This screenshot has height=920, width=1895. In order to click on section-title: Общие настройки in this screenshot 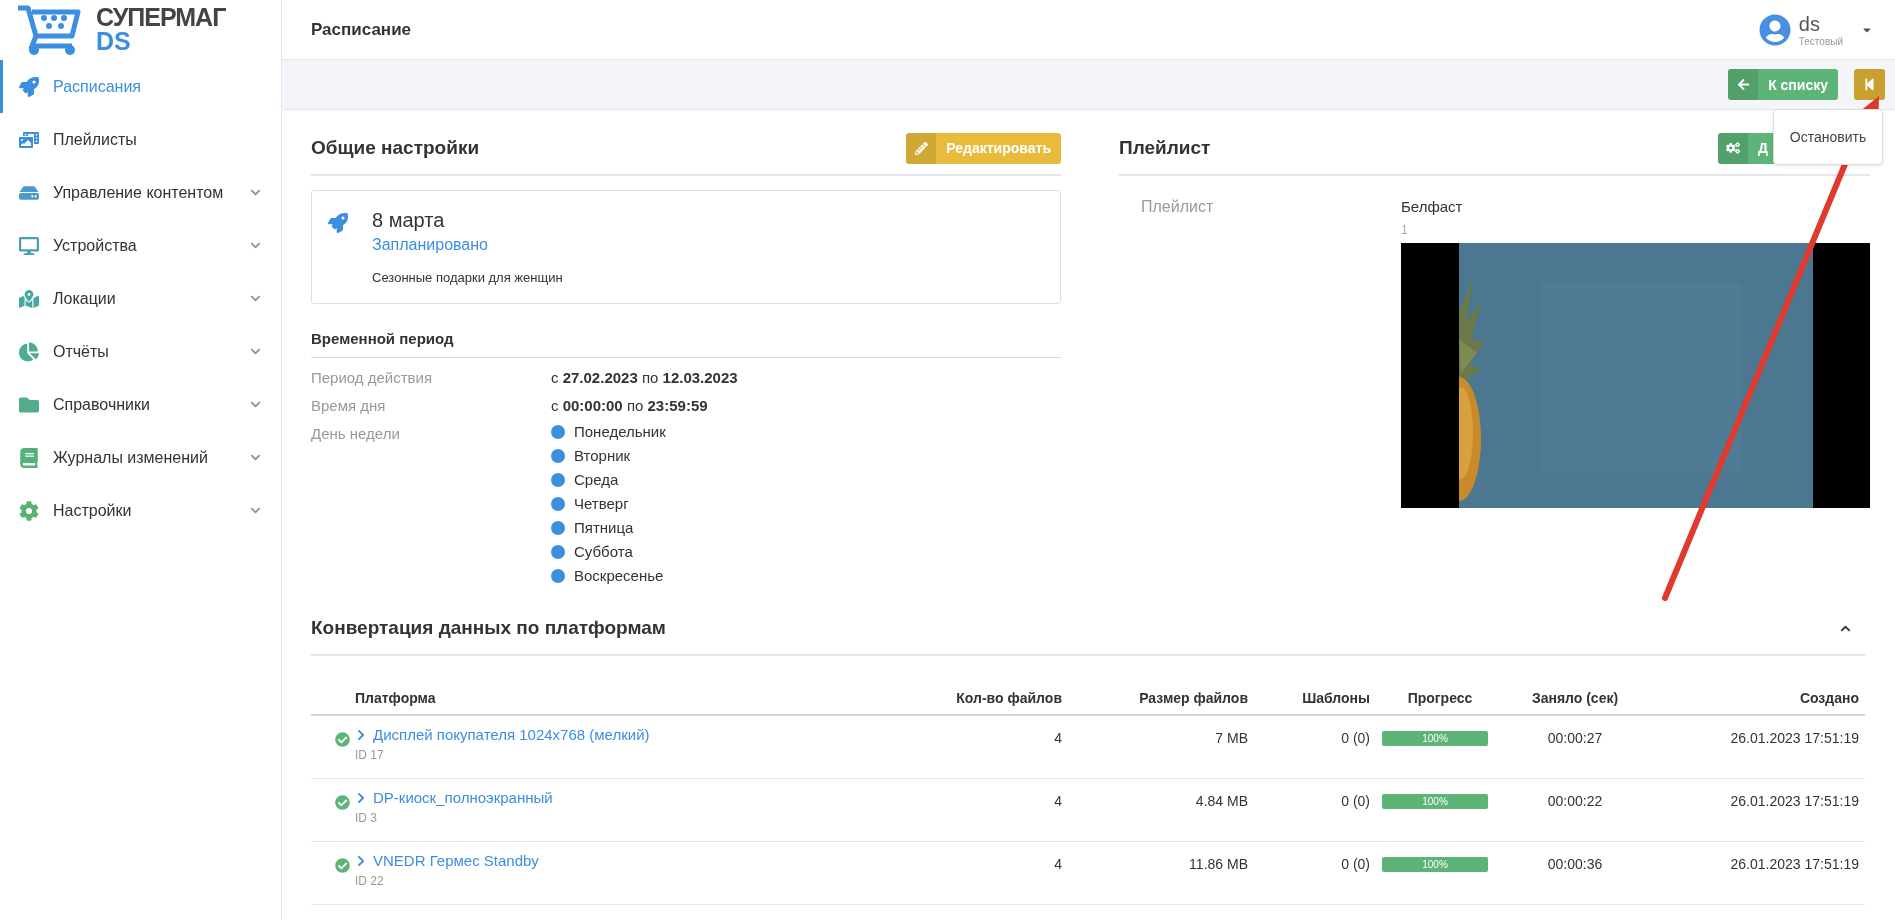, I will do `click(395, 148)`.